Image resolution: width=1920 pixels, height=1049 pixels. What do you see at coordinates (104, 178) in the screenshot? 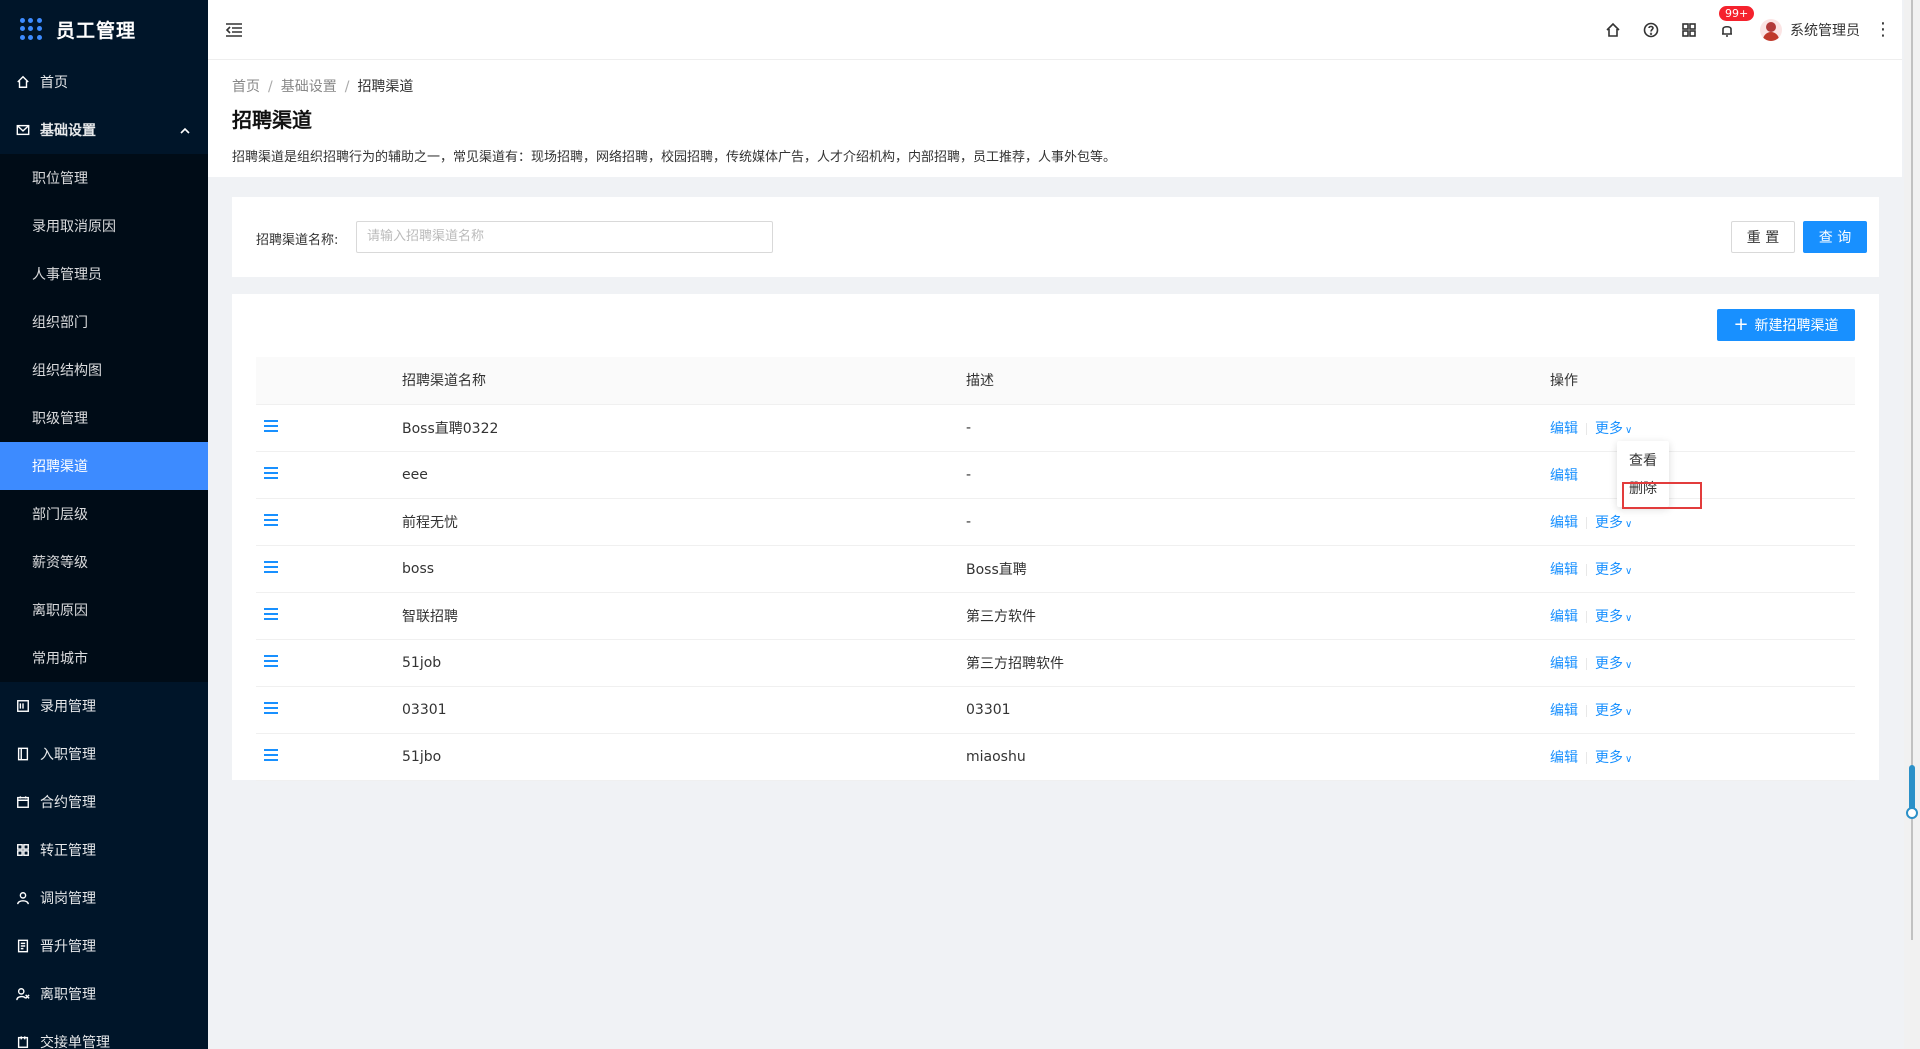
I see `sidebar-item-position: 职位管理` at bounding box center [104, 178].